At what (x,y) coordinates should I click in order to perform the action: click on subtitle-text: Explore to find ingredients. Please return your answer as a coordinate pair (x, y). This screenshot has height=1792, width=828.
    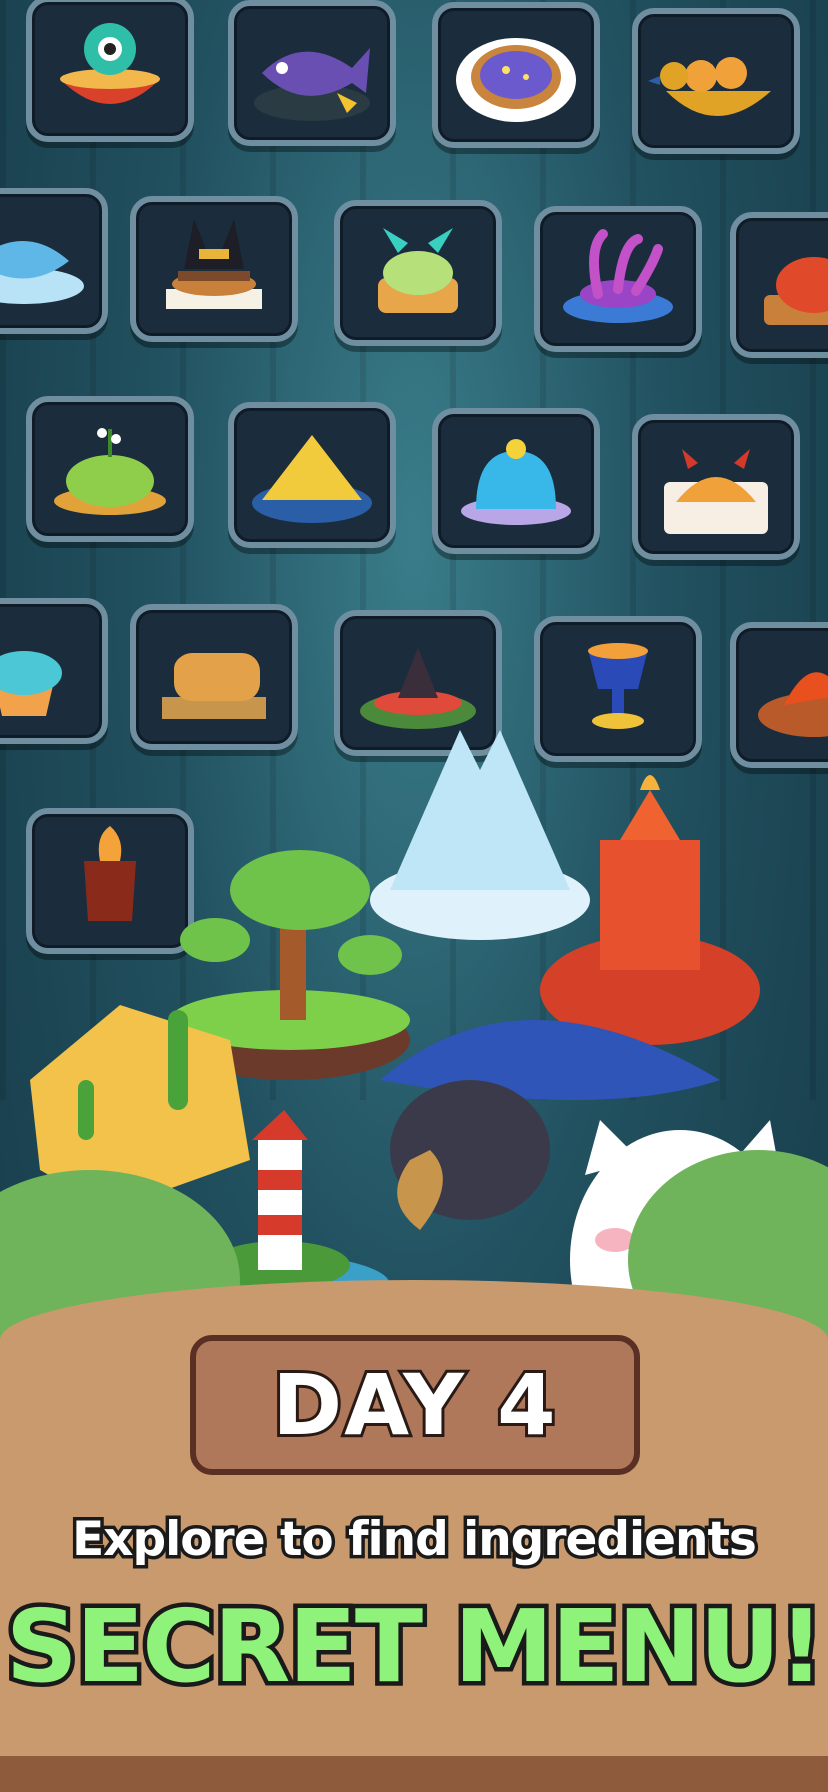
    Looking at the image, I should click on (415, 1540).